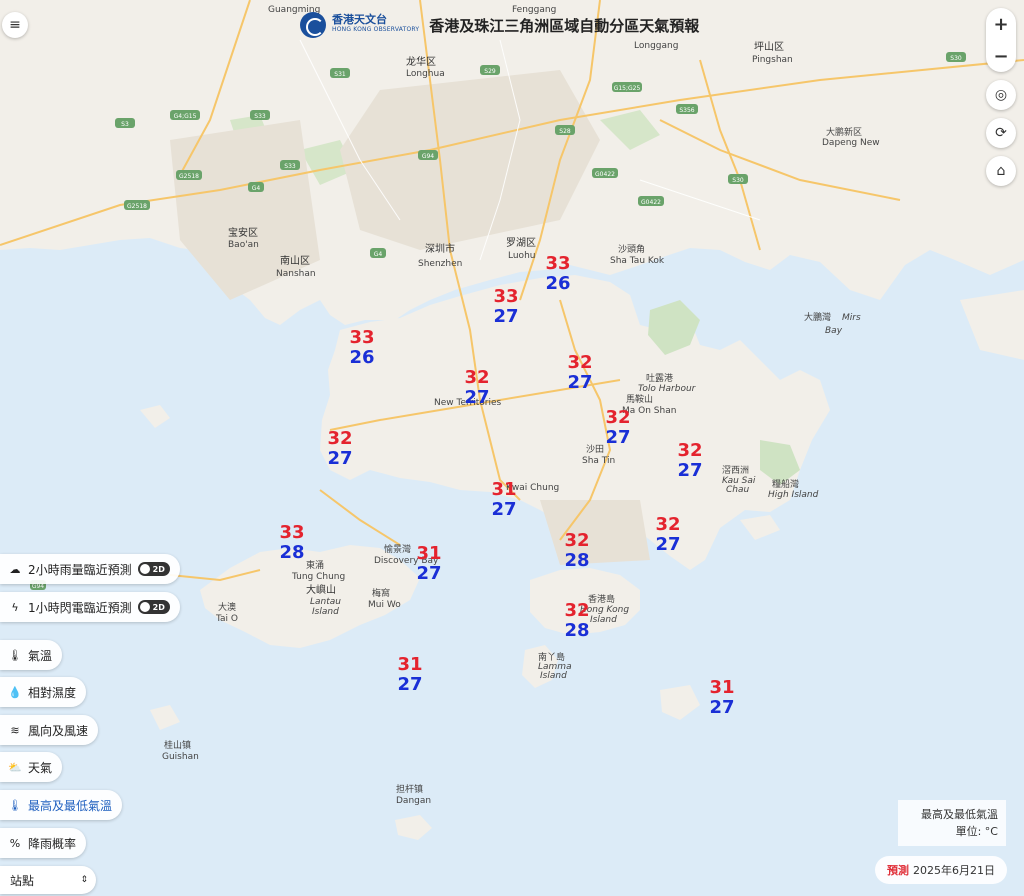 This screenshot has width=1024, height=896. I want to click on layer-rain-nowcast: ☁ 2小時雨量臨近預測 2D, so click(90, 569).